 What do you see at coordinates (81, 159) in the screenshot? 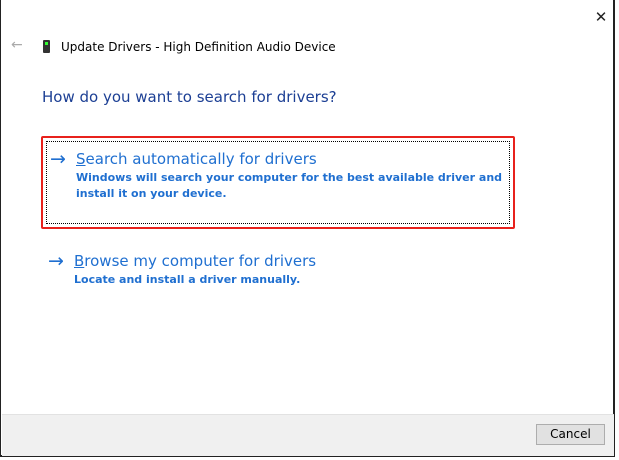
I see `access-key: S` at bounding box center [81, 159].